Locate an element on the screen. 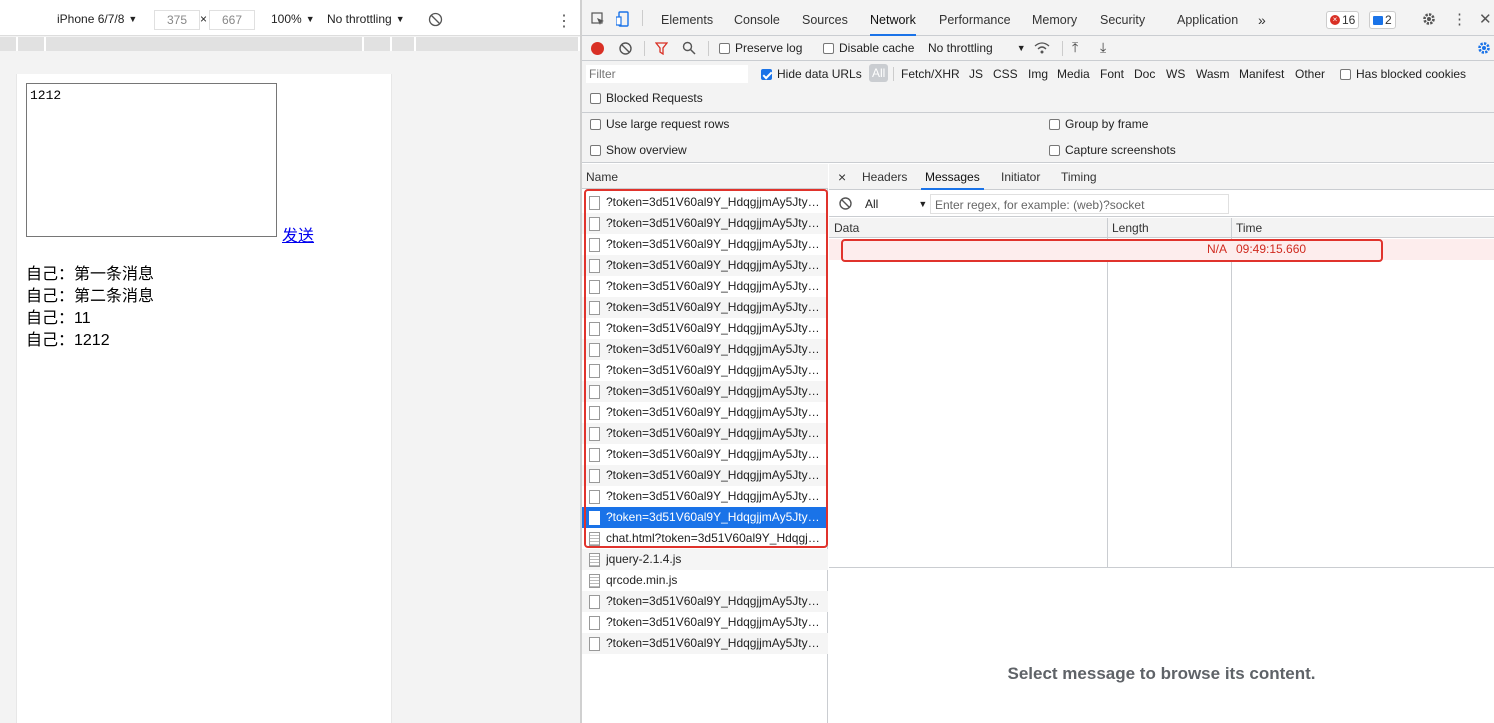  error-badge: × 16 is located at coordinates (1343, 20).